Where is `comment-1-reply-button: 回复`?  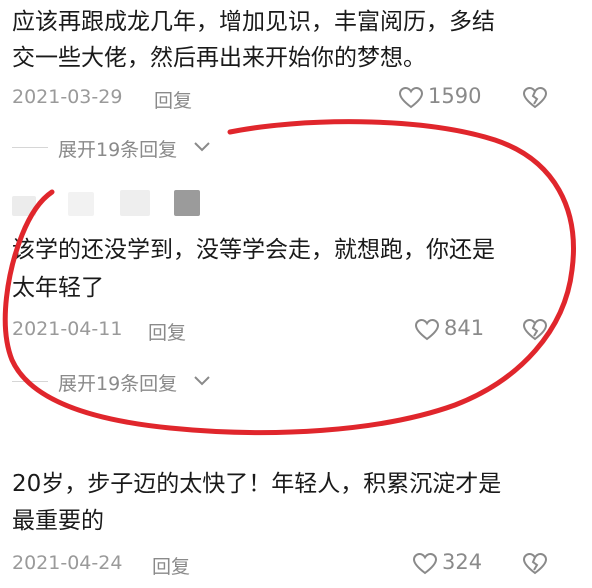
comment-1-reply-button: 回复 is located at coordinates (173, 99).